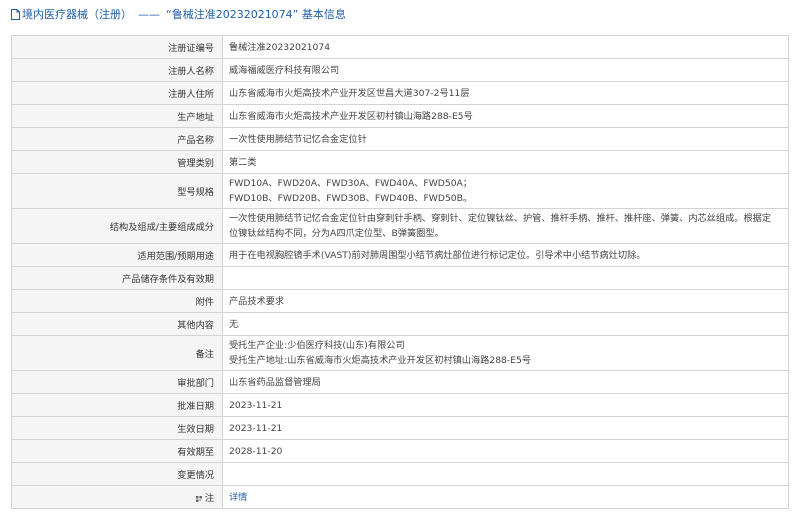 The width and height of the screenshot is (801, 520). I want to click on field-label: 注册证编号, so click(117, 47).